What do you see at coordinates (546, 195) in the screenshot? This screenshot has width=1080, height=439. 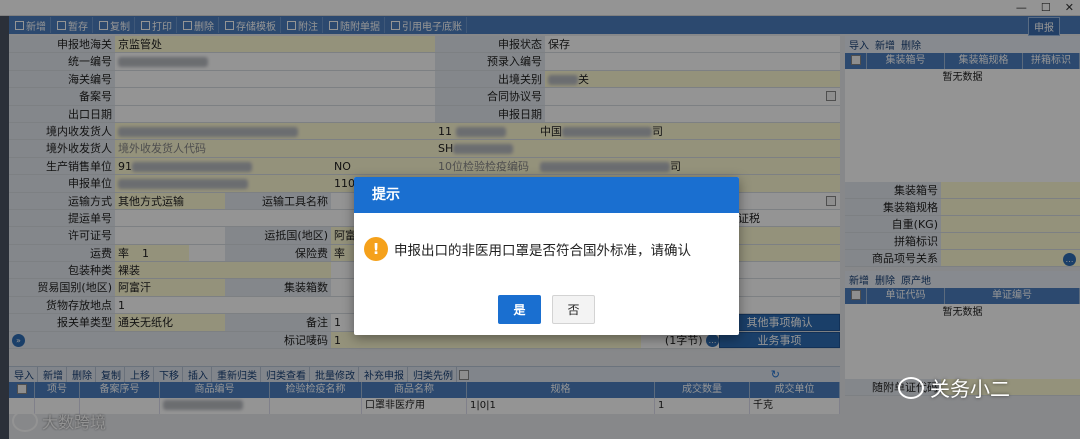 I see `dialog-title: 提示` at bounding box center [546, 195].